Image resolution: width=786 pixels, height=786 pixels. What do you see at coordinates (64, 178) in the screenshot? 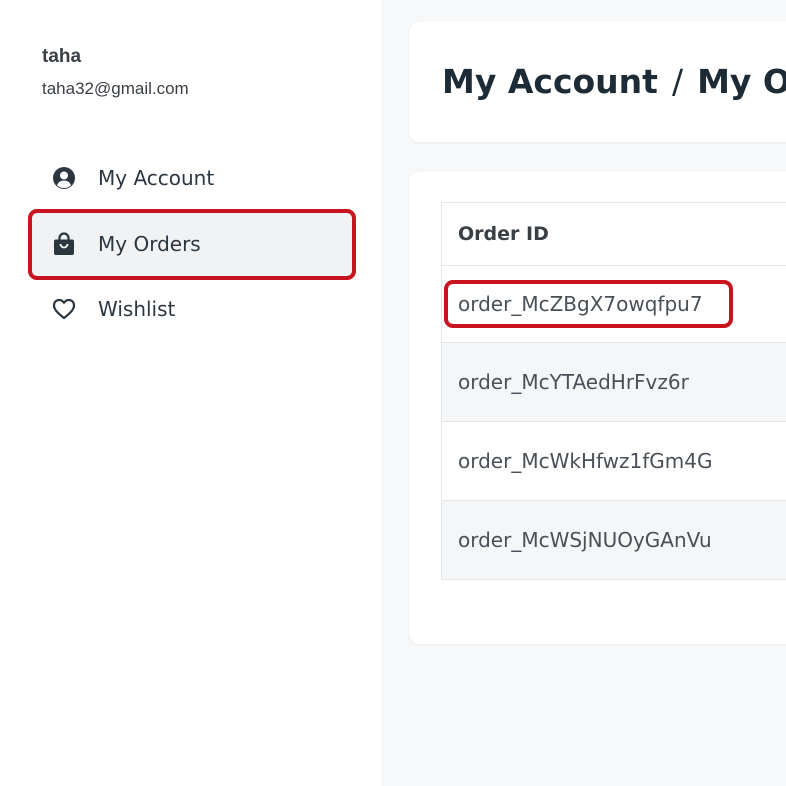
I see `user-circle-icon` at bounding box center [64, 178].